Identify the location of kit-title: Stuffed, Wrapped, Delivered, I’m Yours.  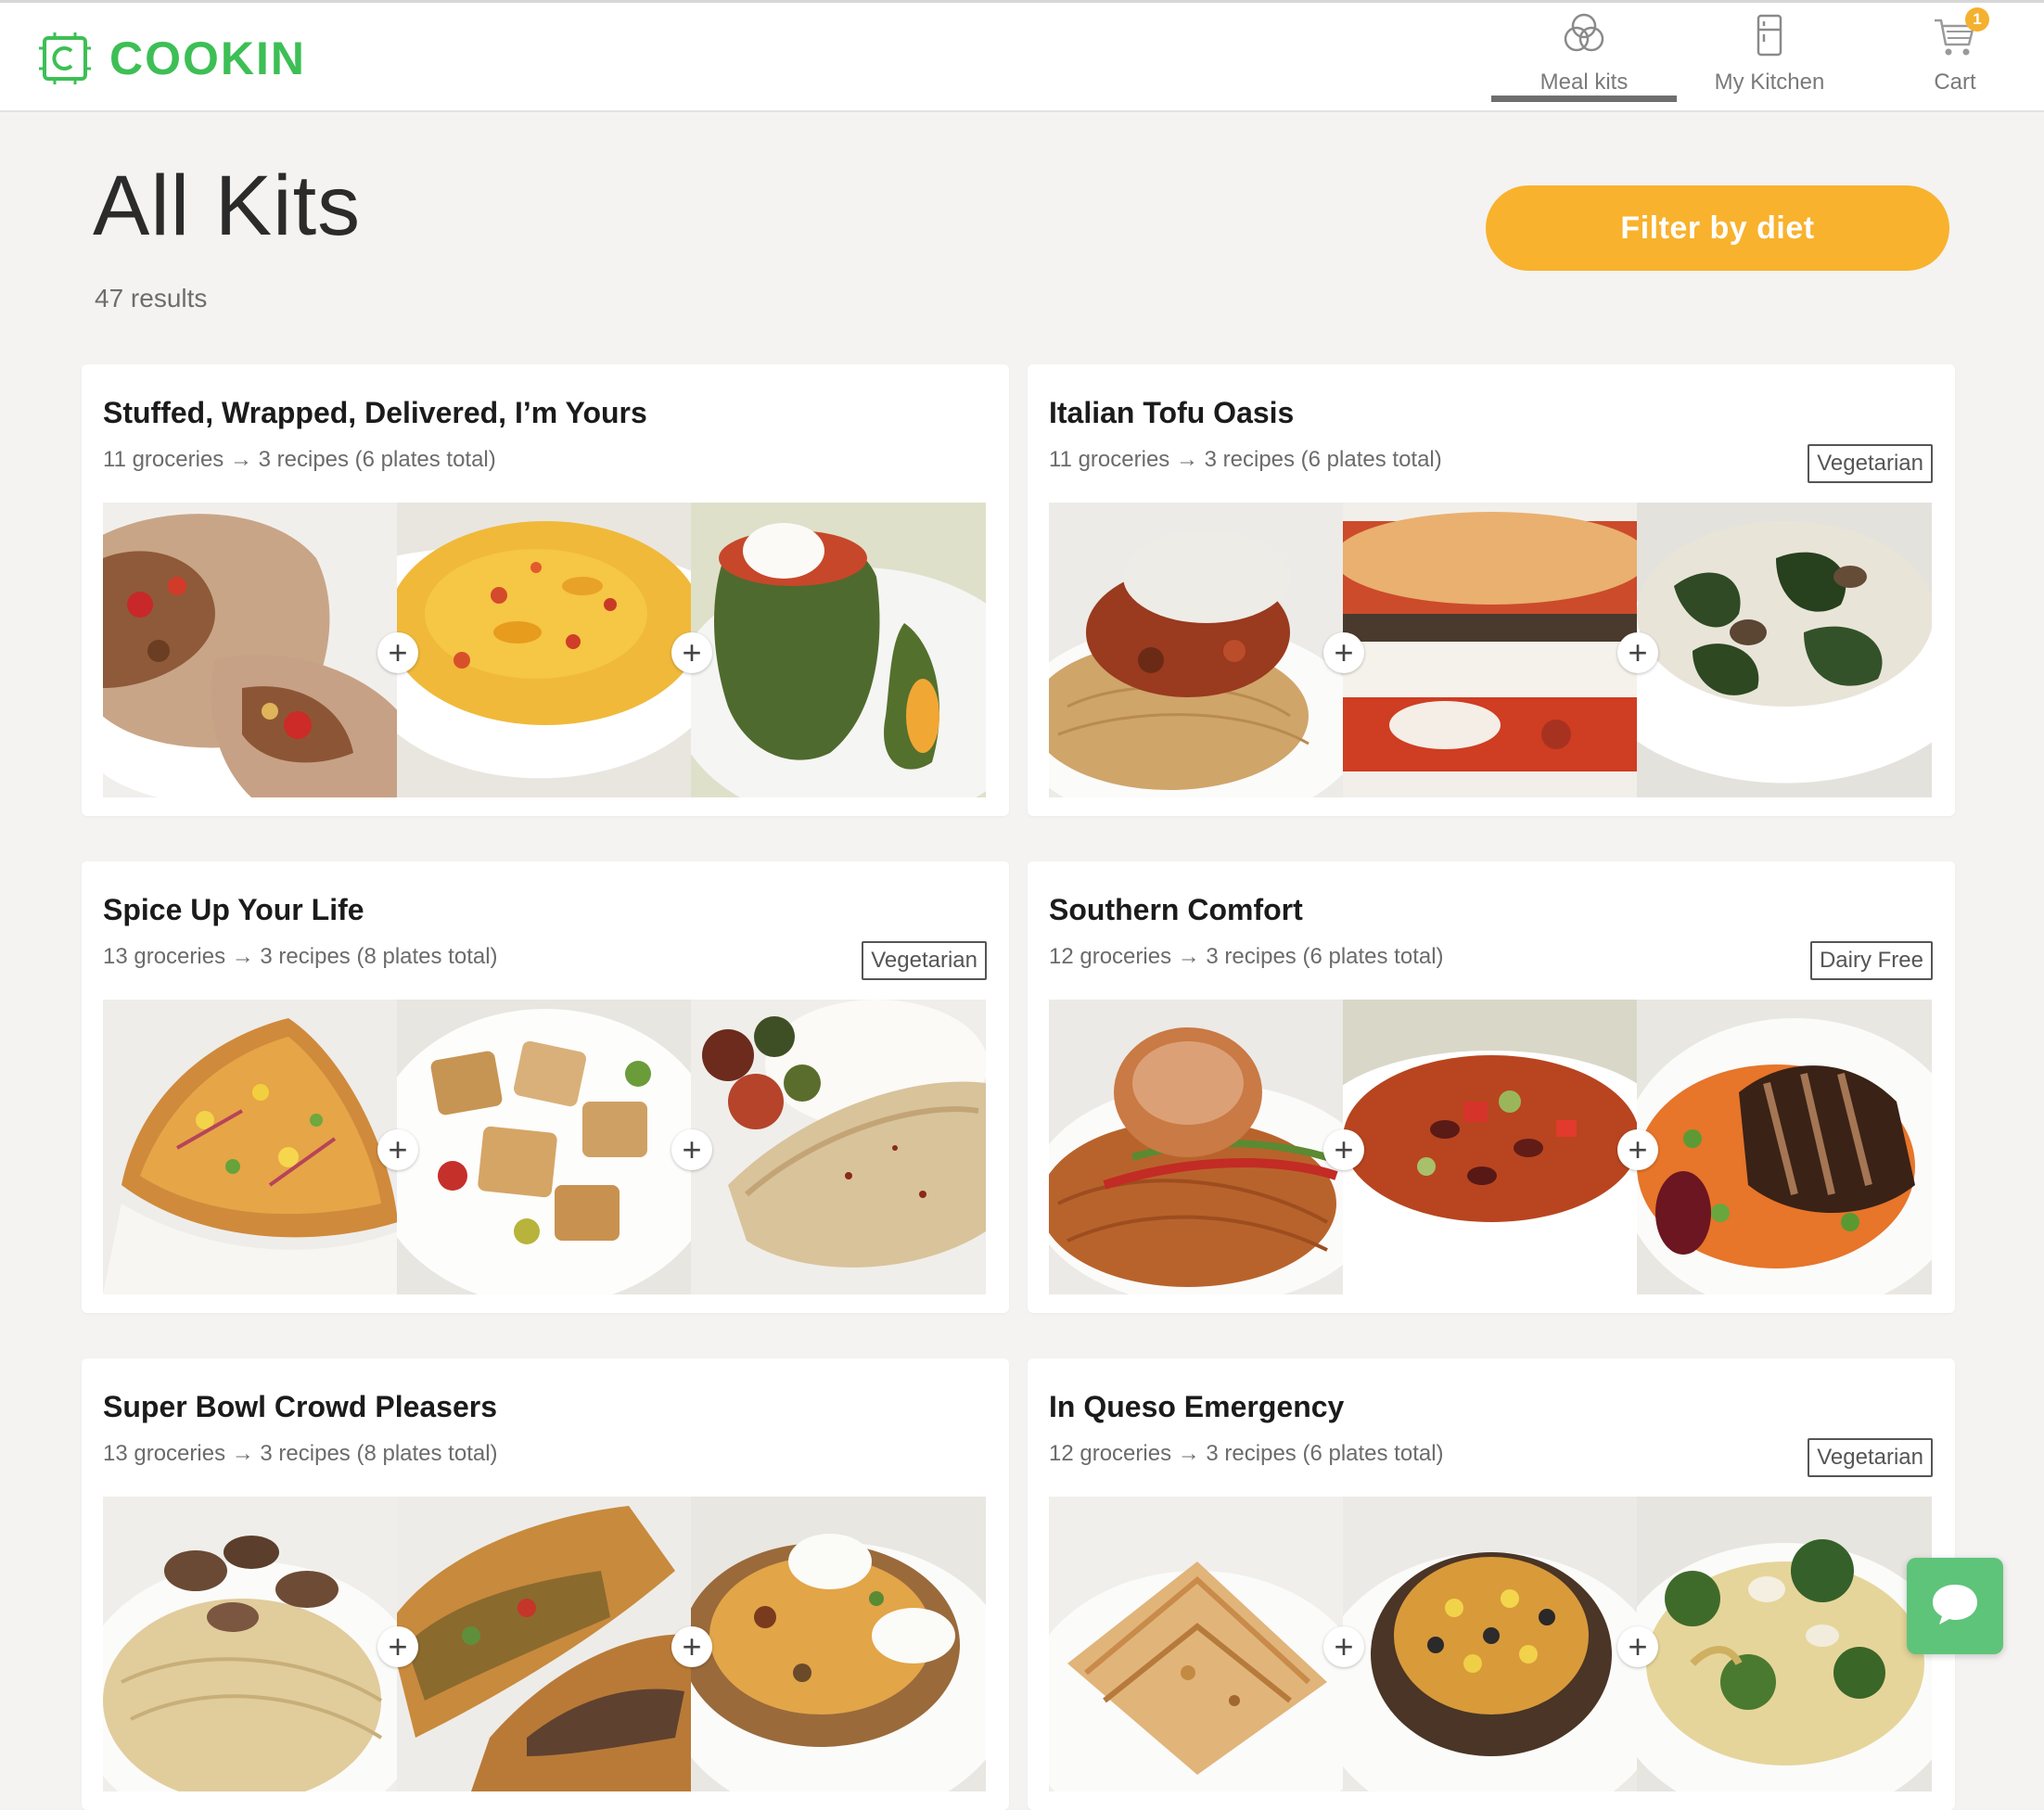
(375, 413).